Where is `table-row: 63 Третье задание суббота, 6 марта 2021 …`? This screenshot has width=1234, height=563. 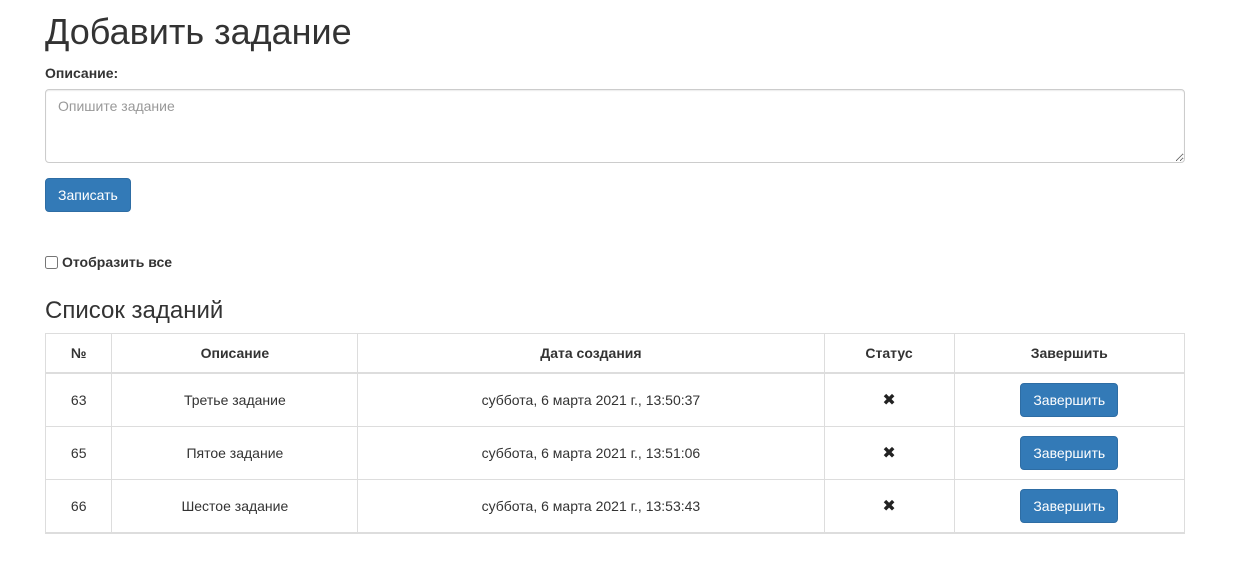
table-row: 63 Третье задание суббота, 6 марта 2021 … is located at coordinates (615, 399).